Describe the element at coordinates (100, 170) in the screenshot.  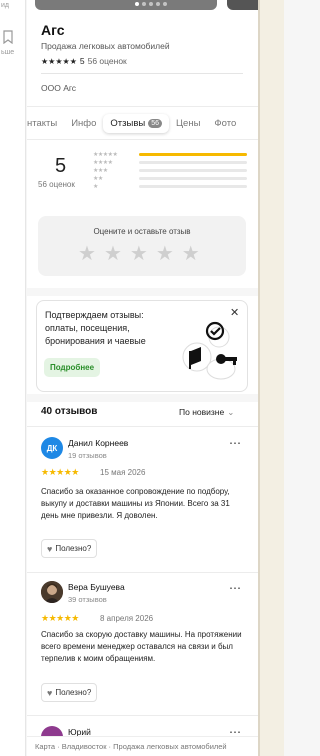
I see `histogram-stars-icon: ★★★` at that location.